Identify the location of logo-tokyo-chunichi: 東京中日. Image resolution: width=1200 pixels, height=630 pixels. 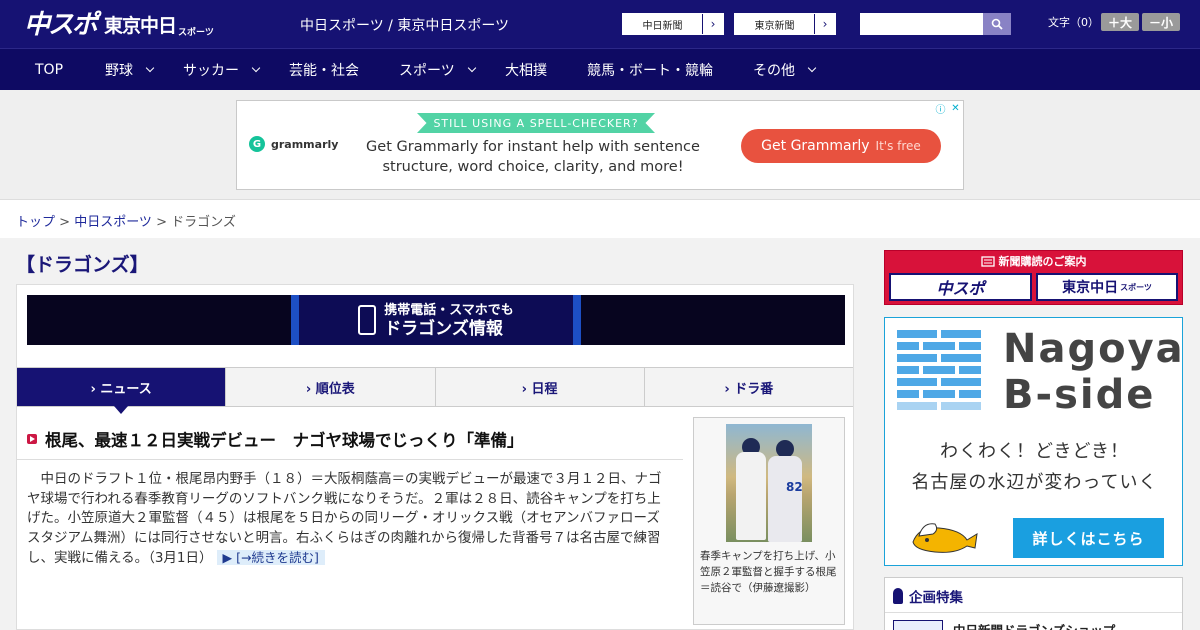
(140, 26).